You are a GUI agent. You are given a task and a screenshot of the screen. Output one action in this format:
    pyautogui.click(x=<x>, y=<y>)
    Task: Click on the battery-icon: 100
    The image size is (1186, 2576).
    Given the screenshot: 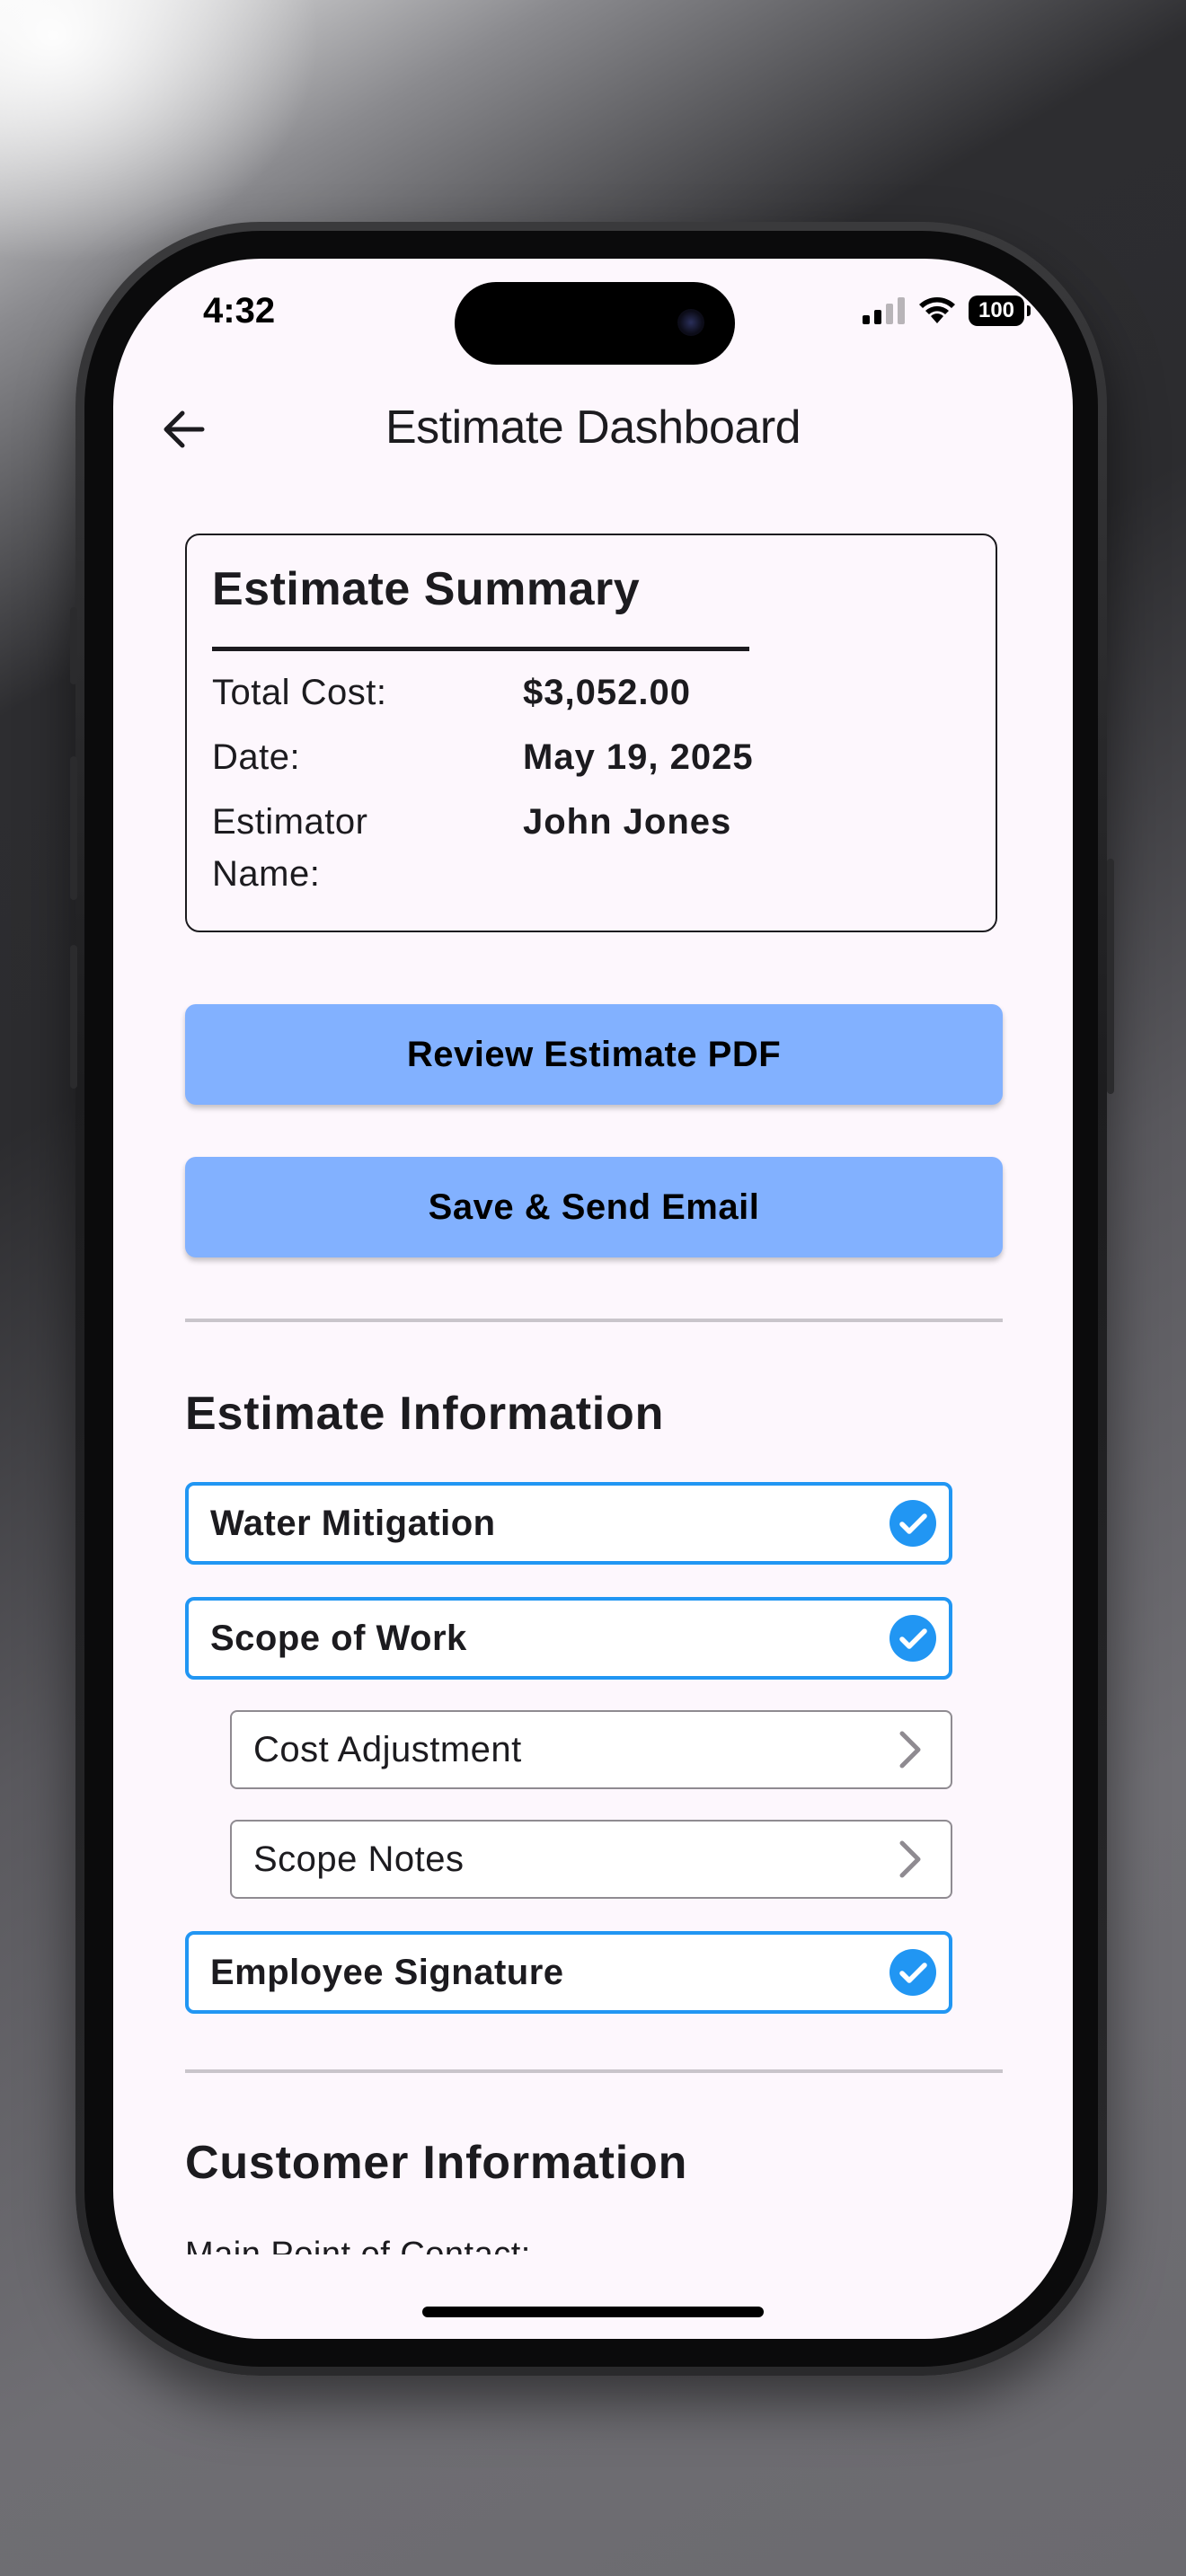 What is the action you would take?
    pyautogui.click(x=1000, y=311)
    